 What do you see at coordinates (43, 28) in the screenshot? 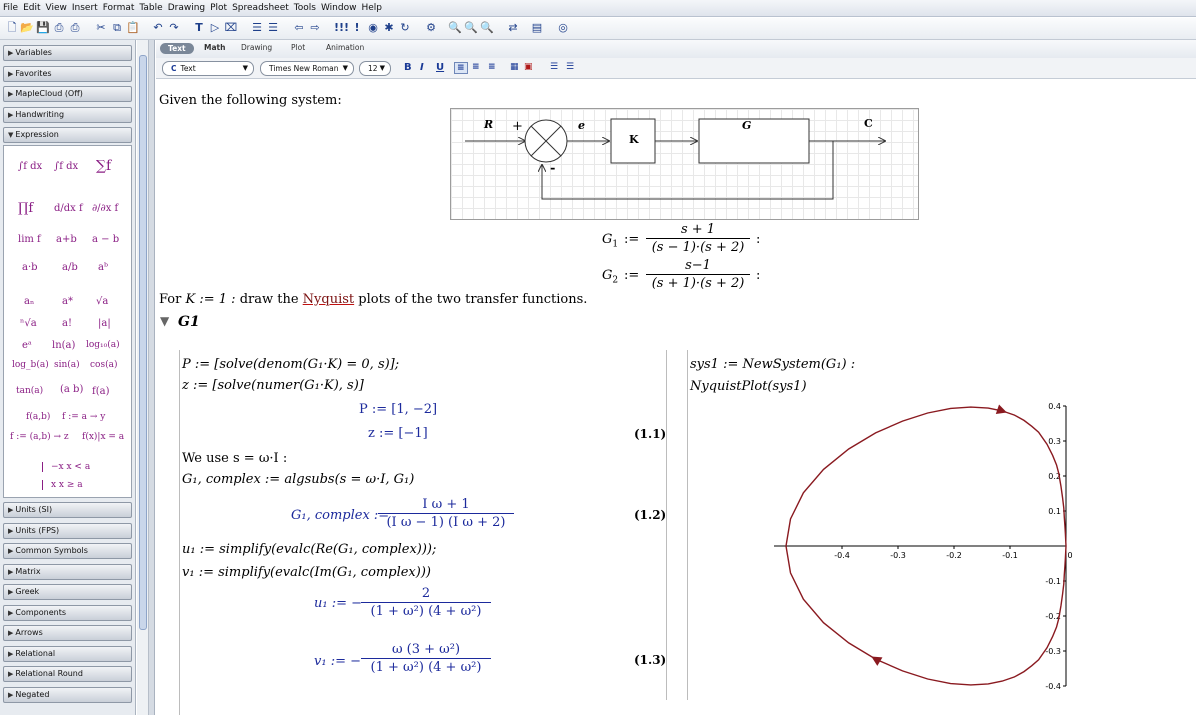
I see `save-icon: 💾` at bounding box center [43, 28].